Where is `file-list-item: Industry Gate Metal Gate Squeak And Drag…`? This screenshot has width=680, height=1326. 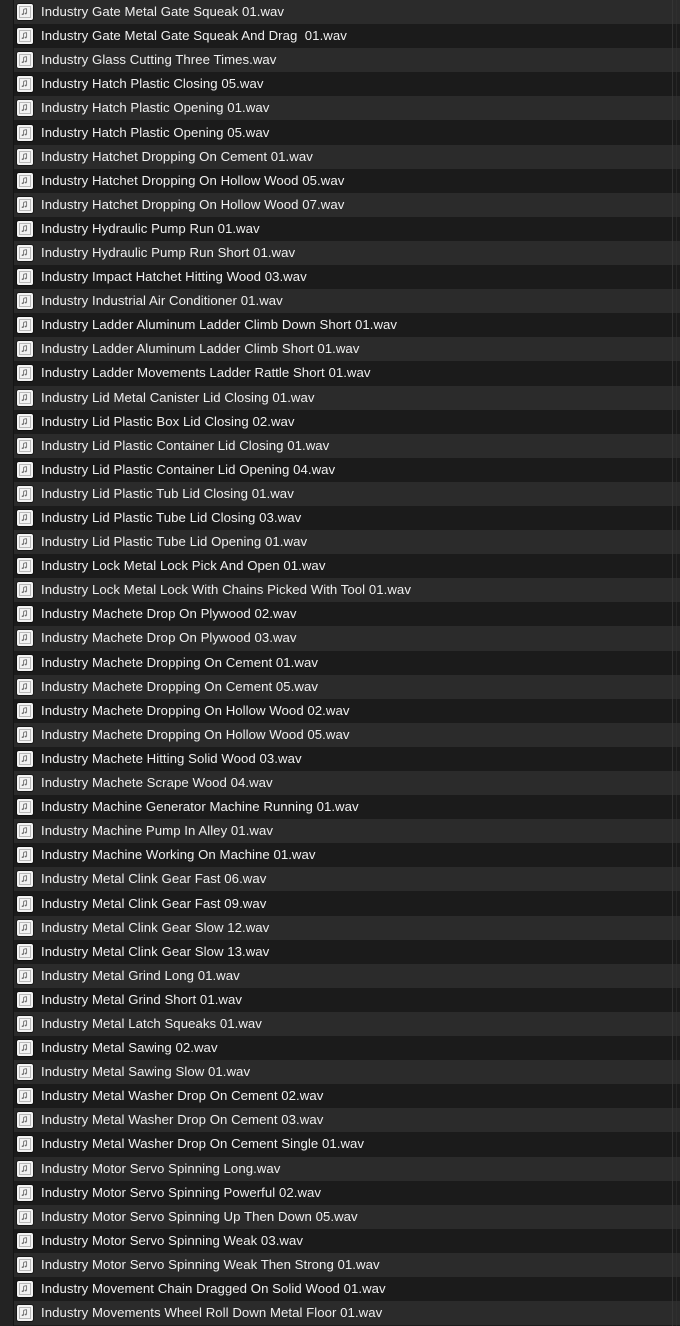 file-list-item: Industry Gate Metal Gate Squeak And Drag… is located at coordinates (340, 36).